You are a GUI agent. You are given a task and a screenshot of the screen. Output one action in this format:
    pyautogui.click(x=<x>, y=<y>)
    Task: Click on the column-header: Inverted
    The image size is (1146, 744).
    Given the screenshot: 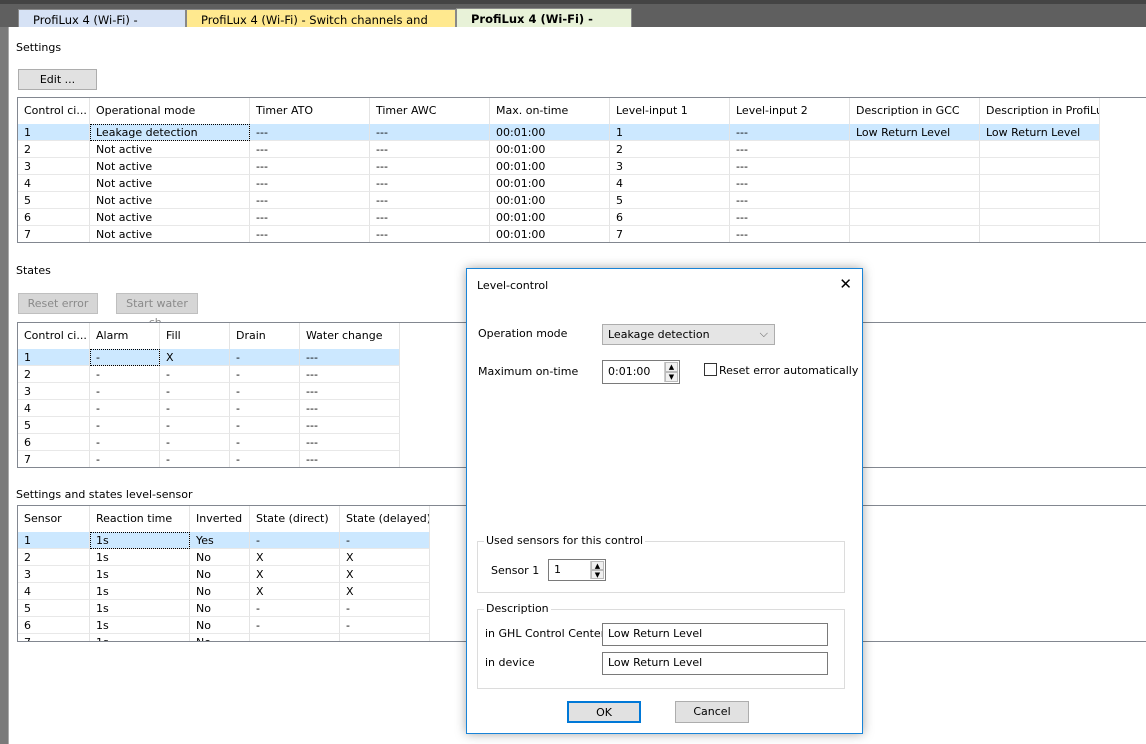 What is the action you would take?
    pyautogui.click(x=220, y=519)
    